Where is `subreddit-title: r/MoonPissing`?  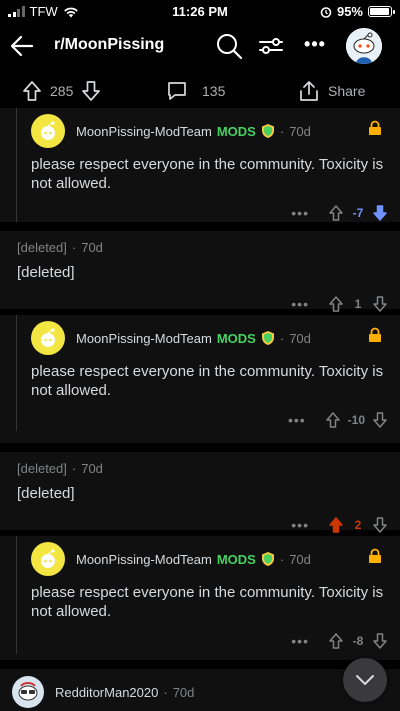
subreddit-title: r/MoonPissing is located at coordinates (109, 45).